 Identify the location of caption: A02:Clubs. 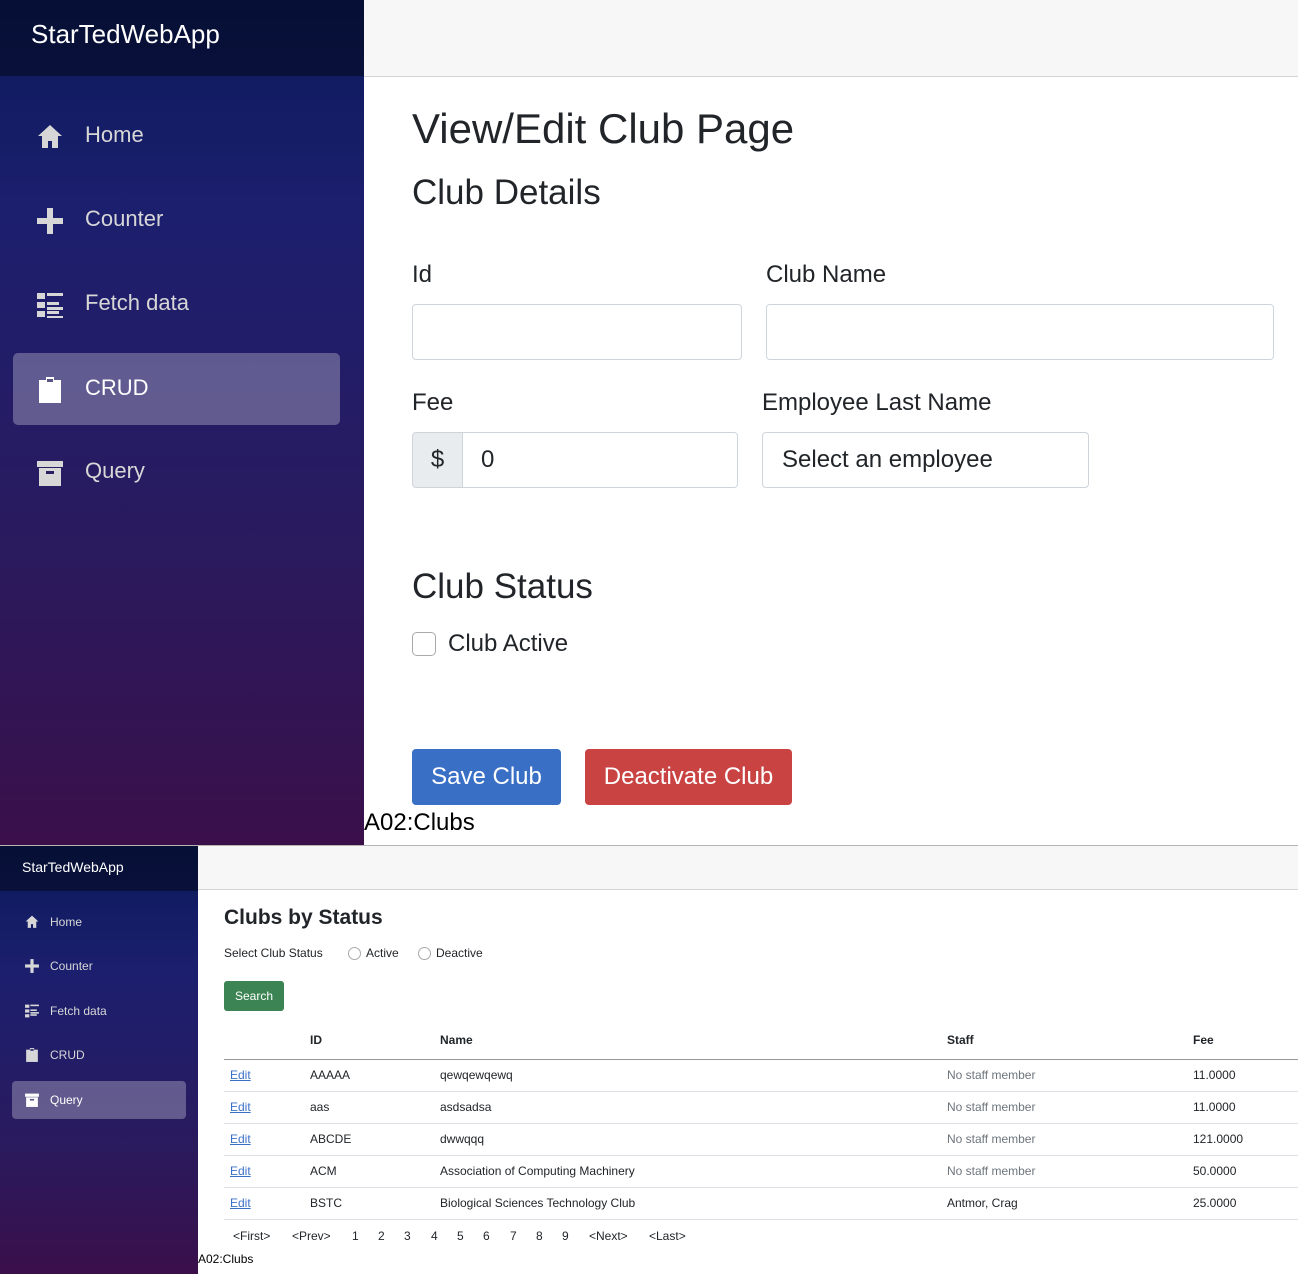
(419, 822).